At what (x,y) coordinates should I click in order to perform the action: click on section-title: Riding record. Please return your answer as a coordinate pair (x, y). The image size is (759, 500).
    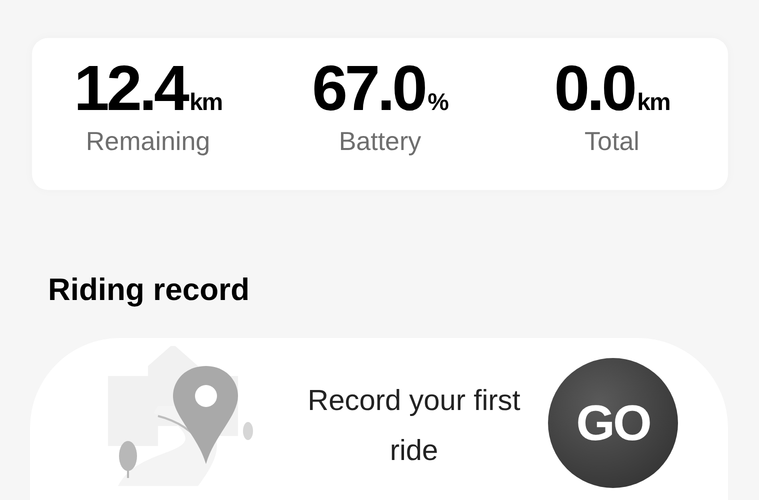
    Looking at the image, I should click on (149, 290).